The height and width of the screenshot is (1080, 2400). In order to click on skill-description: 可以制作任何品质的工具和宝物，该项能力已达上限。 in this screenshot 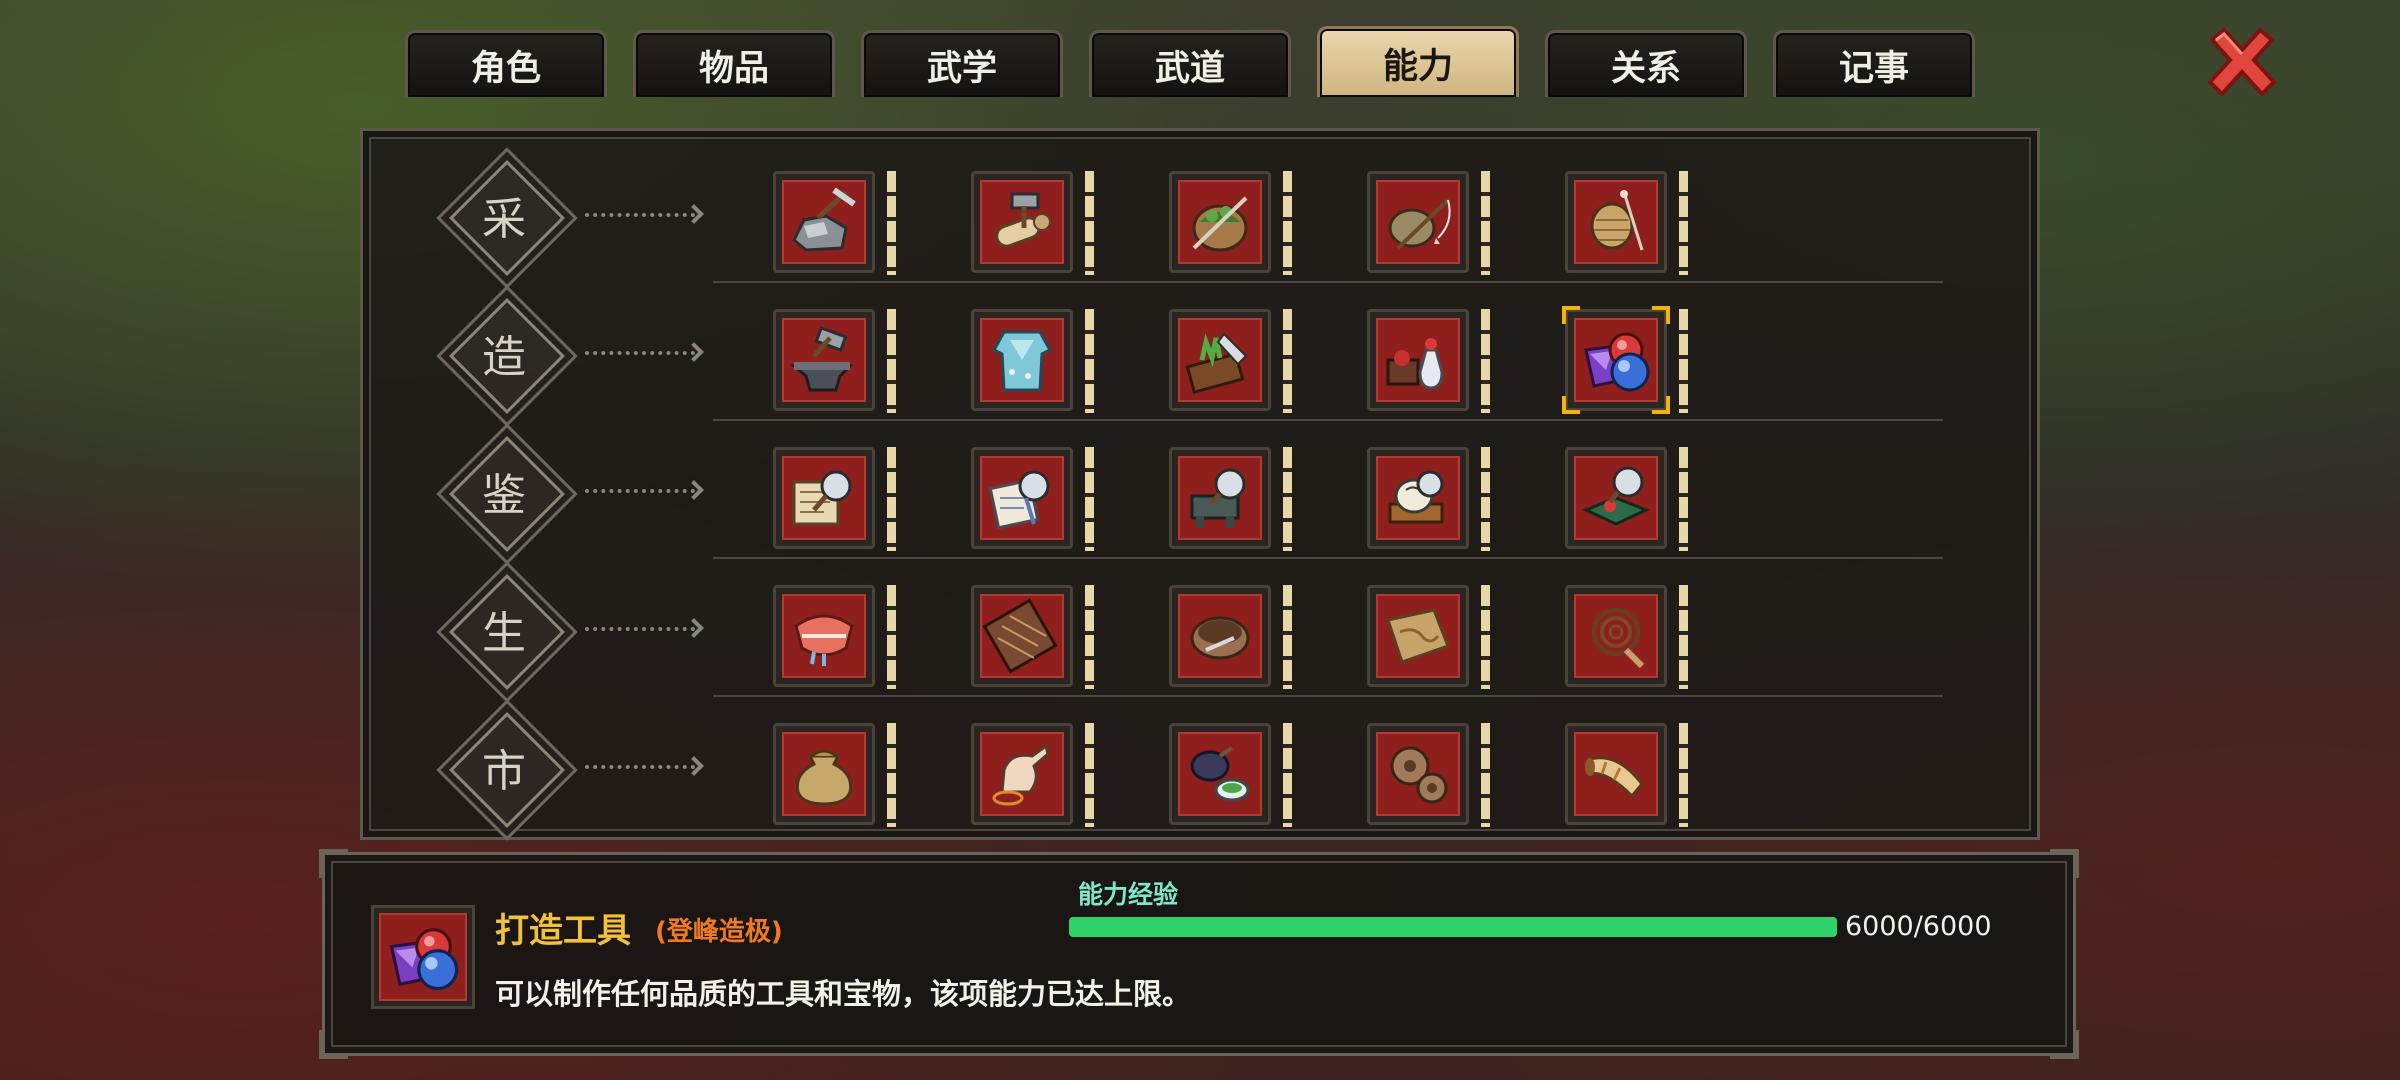, I will do `click(843, 994)`.